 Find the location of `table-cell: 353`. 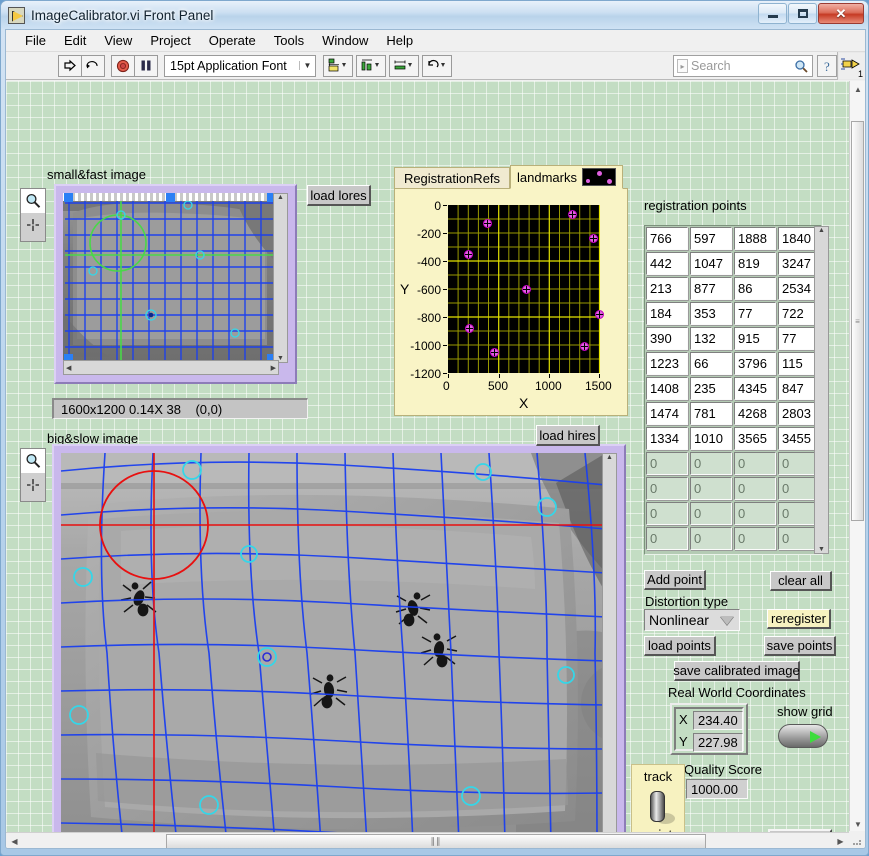

table-cell: 353 is located at coordinates (711, 313).